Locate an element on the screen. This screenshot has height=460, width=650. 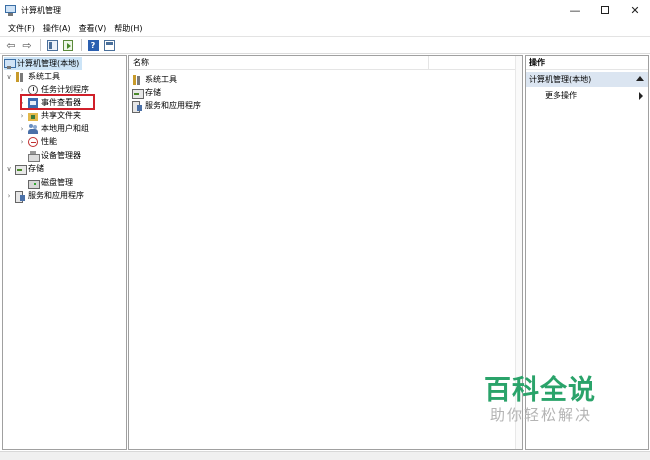
tree-item-label: 事件查看器 is located at coordinates (61, 102).